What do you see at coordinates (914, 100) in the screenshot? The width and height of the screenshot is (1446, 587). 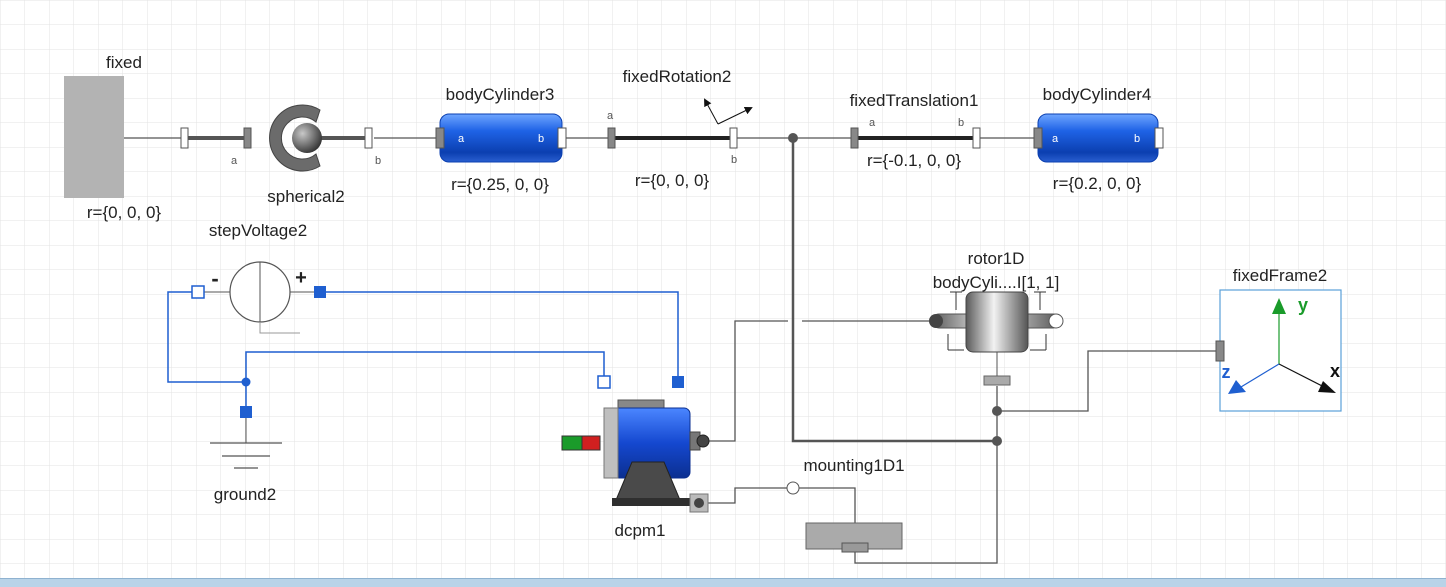 I see `fixedTranslation1-label: fixedTranslation1` at bounding box center [914, 100].